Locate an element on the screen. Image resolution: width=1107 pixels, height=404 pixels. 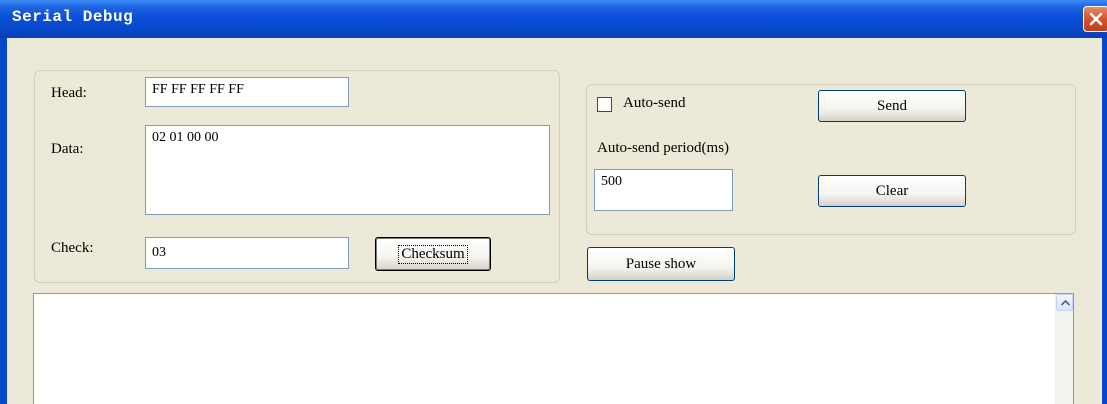
scroll-up-button is located at coordinates (1064, 302).